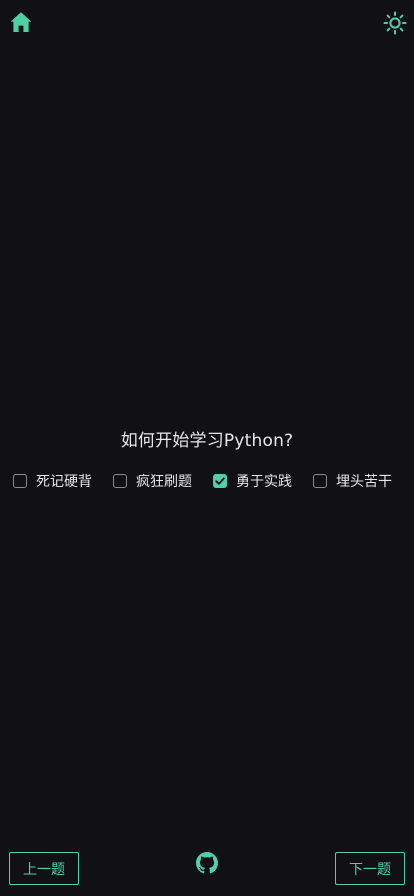  Describe the element at coordinates (364, 482) in the screenshot. I see `option-label: 埋头苦干` at that location.